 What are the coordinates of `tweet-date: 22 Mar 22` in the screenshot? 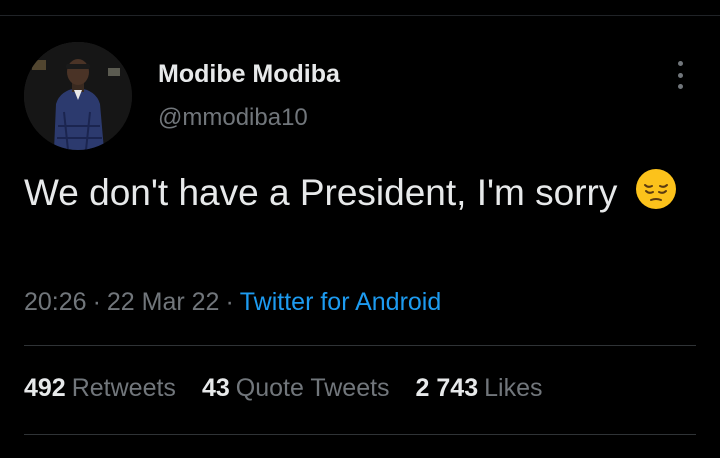 It's located at (163, 302).